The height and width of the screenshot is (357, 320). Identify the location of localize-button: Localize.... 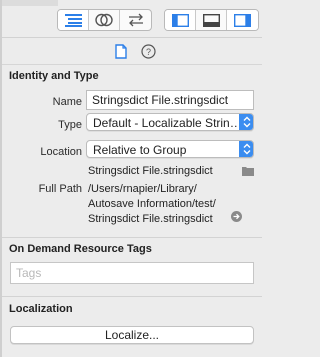
(132, 335).